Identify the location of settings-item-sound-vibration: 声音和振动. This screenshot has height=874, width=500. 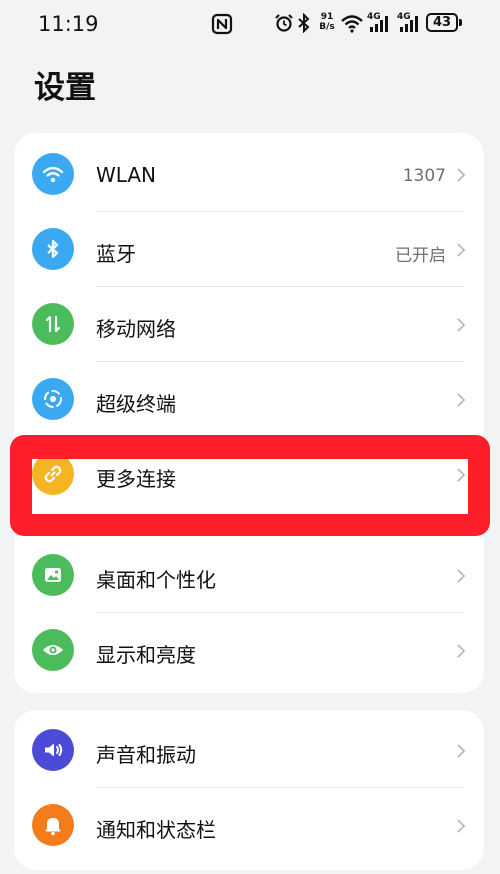
(249, 750).